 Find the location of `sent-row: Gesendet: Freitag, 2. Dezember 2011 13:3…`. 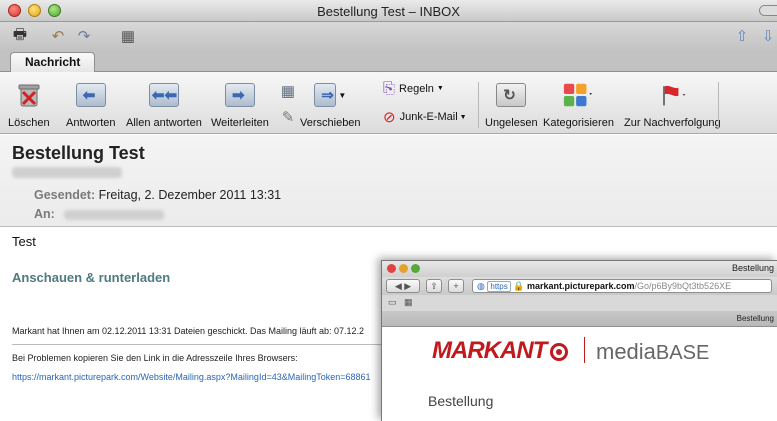

sent-row: Gesendet: Freitag, 2. Dezember 2011 13:3… is located at coordinates (157, 195).